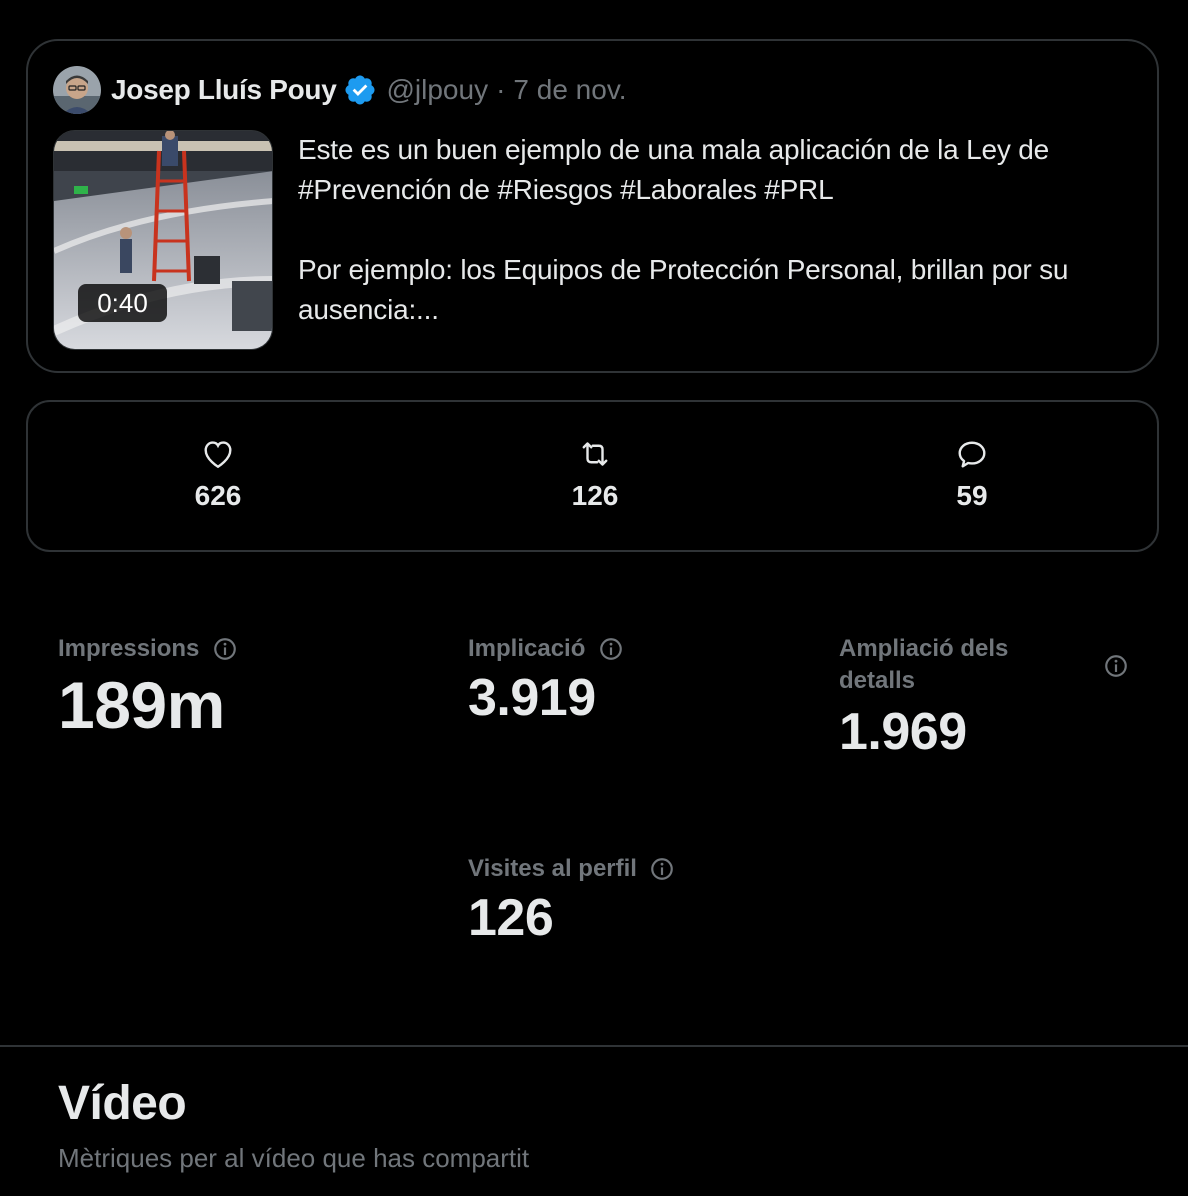  I want to click on engagement-summary: 626 126 59, so click(592, 476).